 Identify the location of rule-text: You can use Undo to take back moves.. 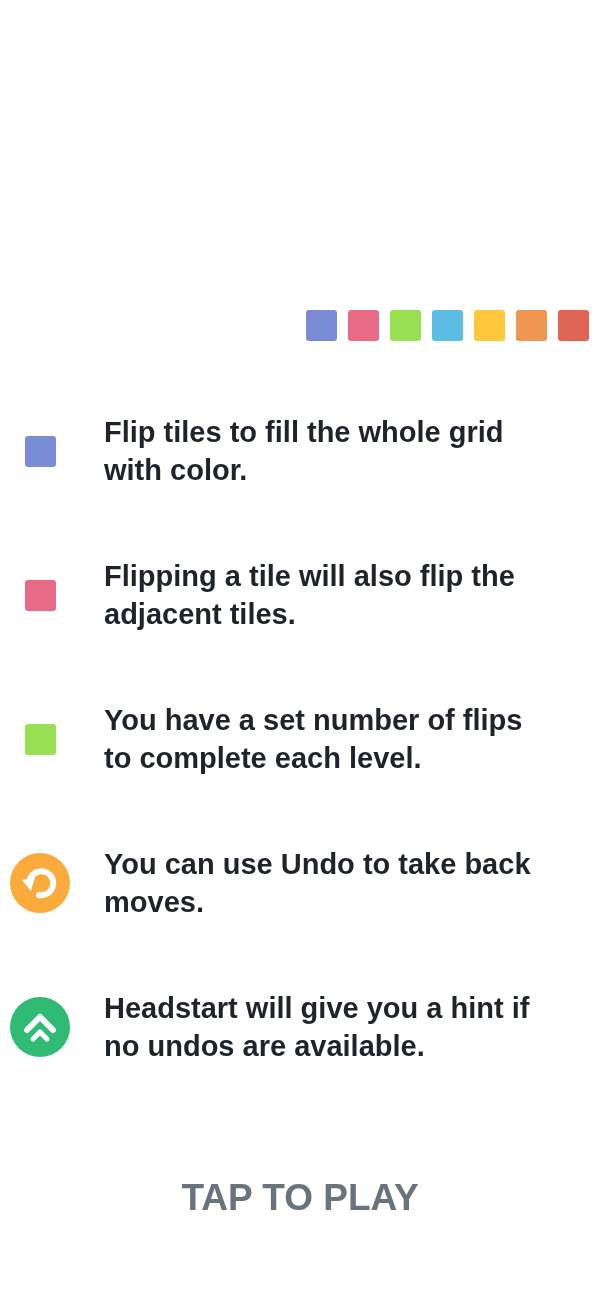
(318, 883).